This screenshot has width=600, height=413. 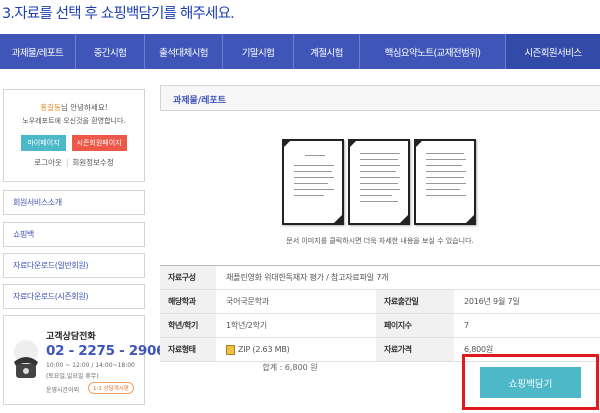 What do you see at coordinates (246, 325) in the screenshot?
I see `grade-value: 1학년/2학기` at bounding box center [246, 325].